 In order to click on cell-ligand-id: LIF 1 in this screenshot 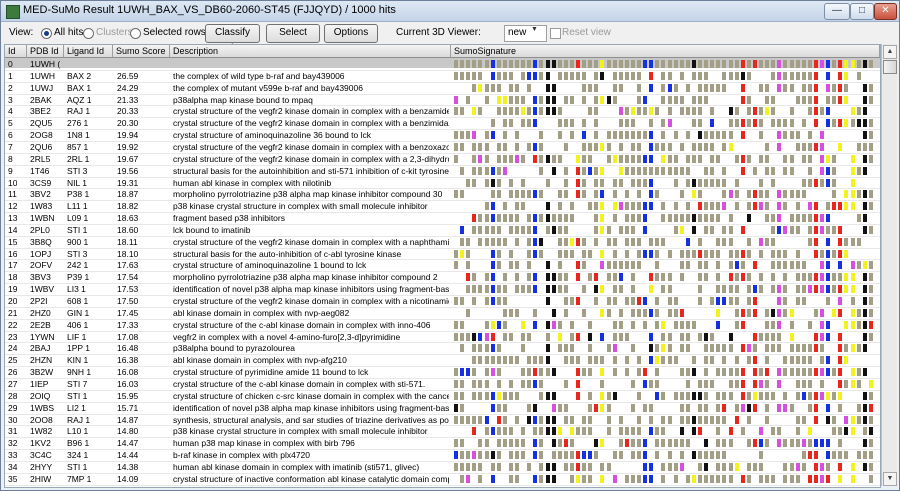, I will do `click(76, 337)`.